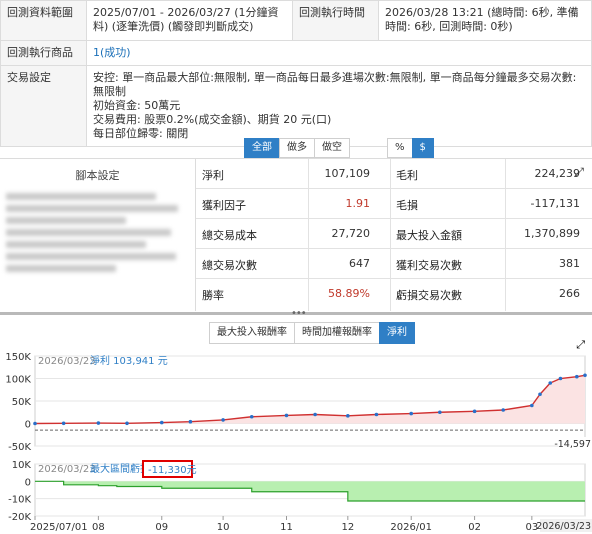 The width and height of the screenshot is (592, 534). What do you see at coordinates (580, 344) in the screenshot?
I see `chart-expand-icon: ⤢` at bounding box center [580, 344].